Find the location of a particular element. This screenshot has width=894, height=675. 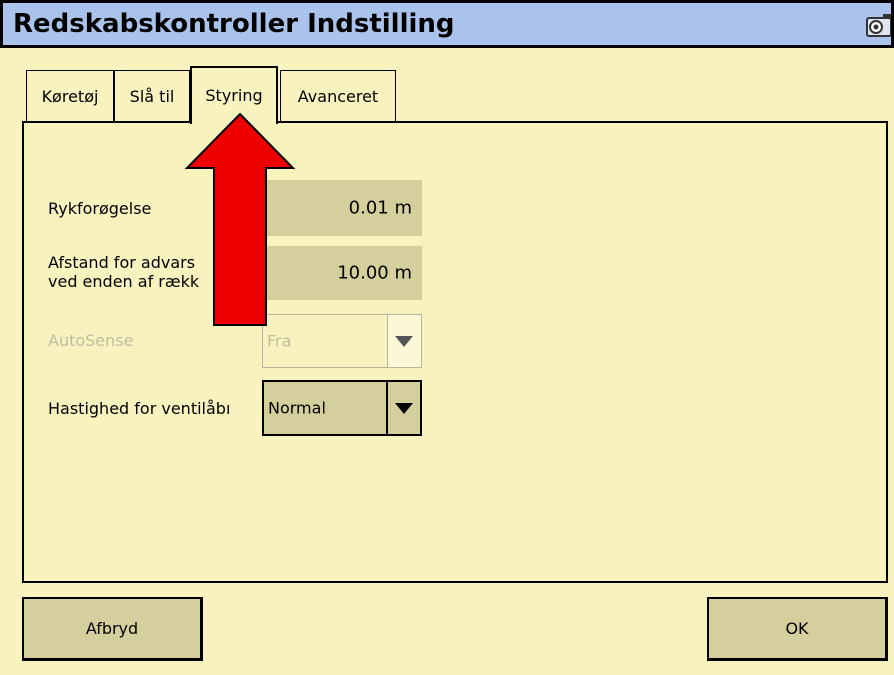

tab-koretoj: Køretøj is located at coordinates (70, 96).